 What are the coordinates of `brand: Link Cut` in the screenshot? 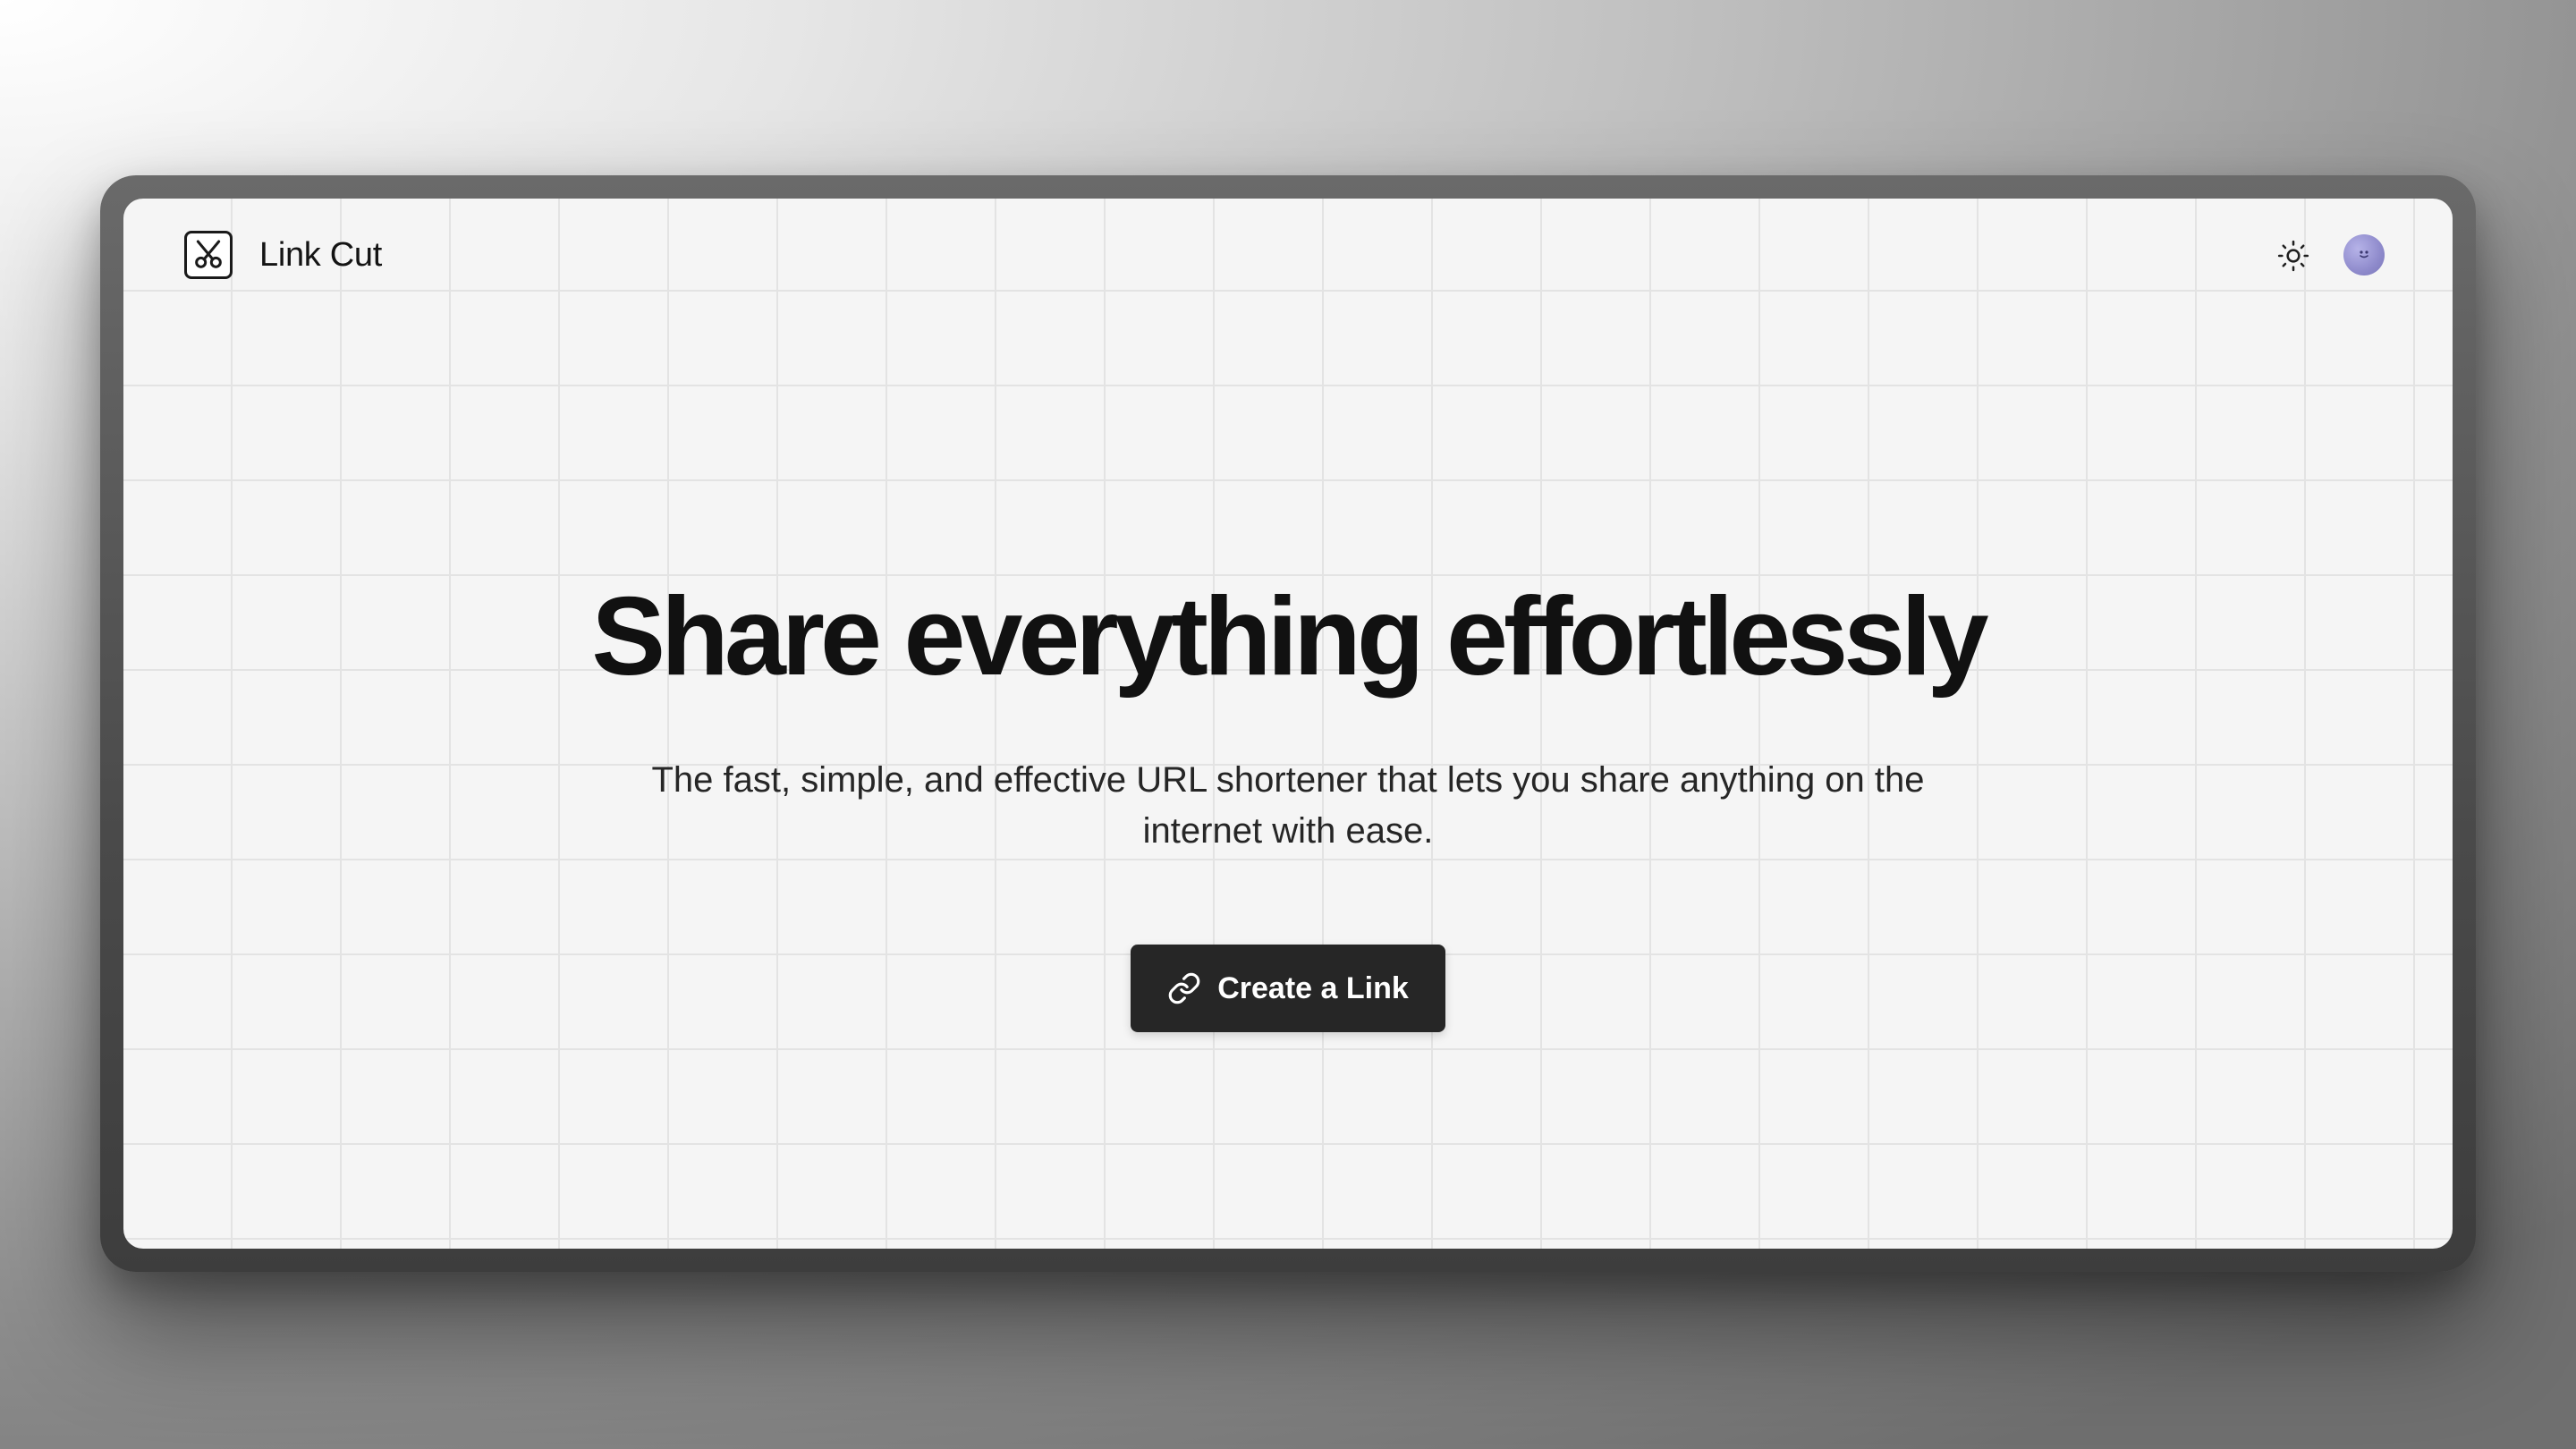 It's located at (283, 255).